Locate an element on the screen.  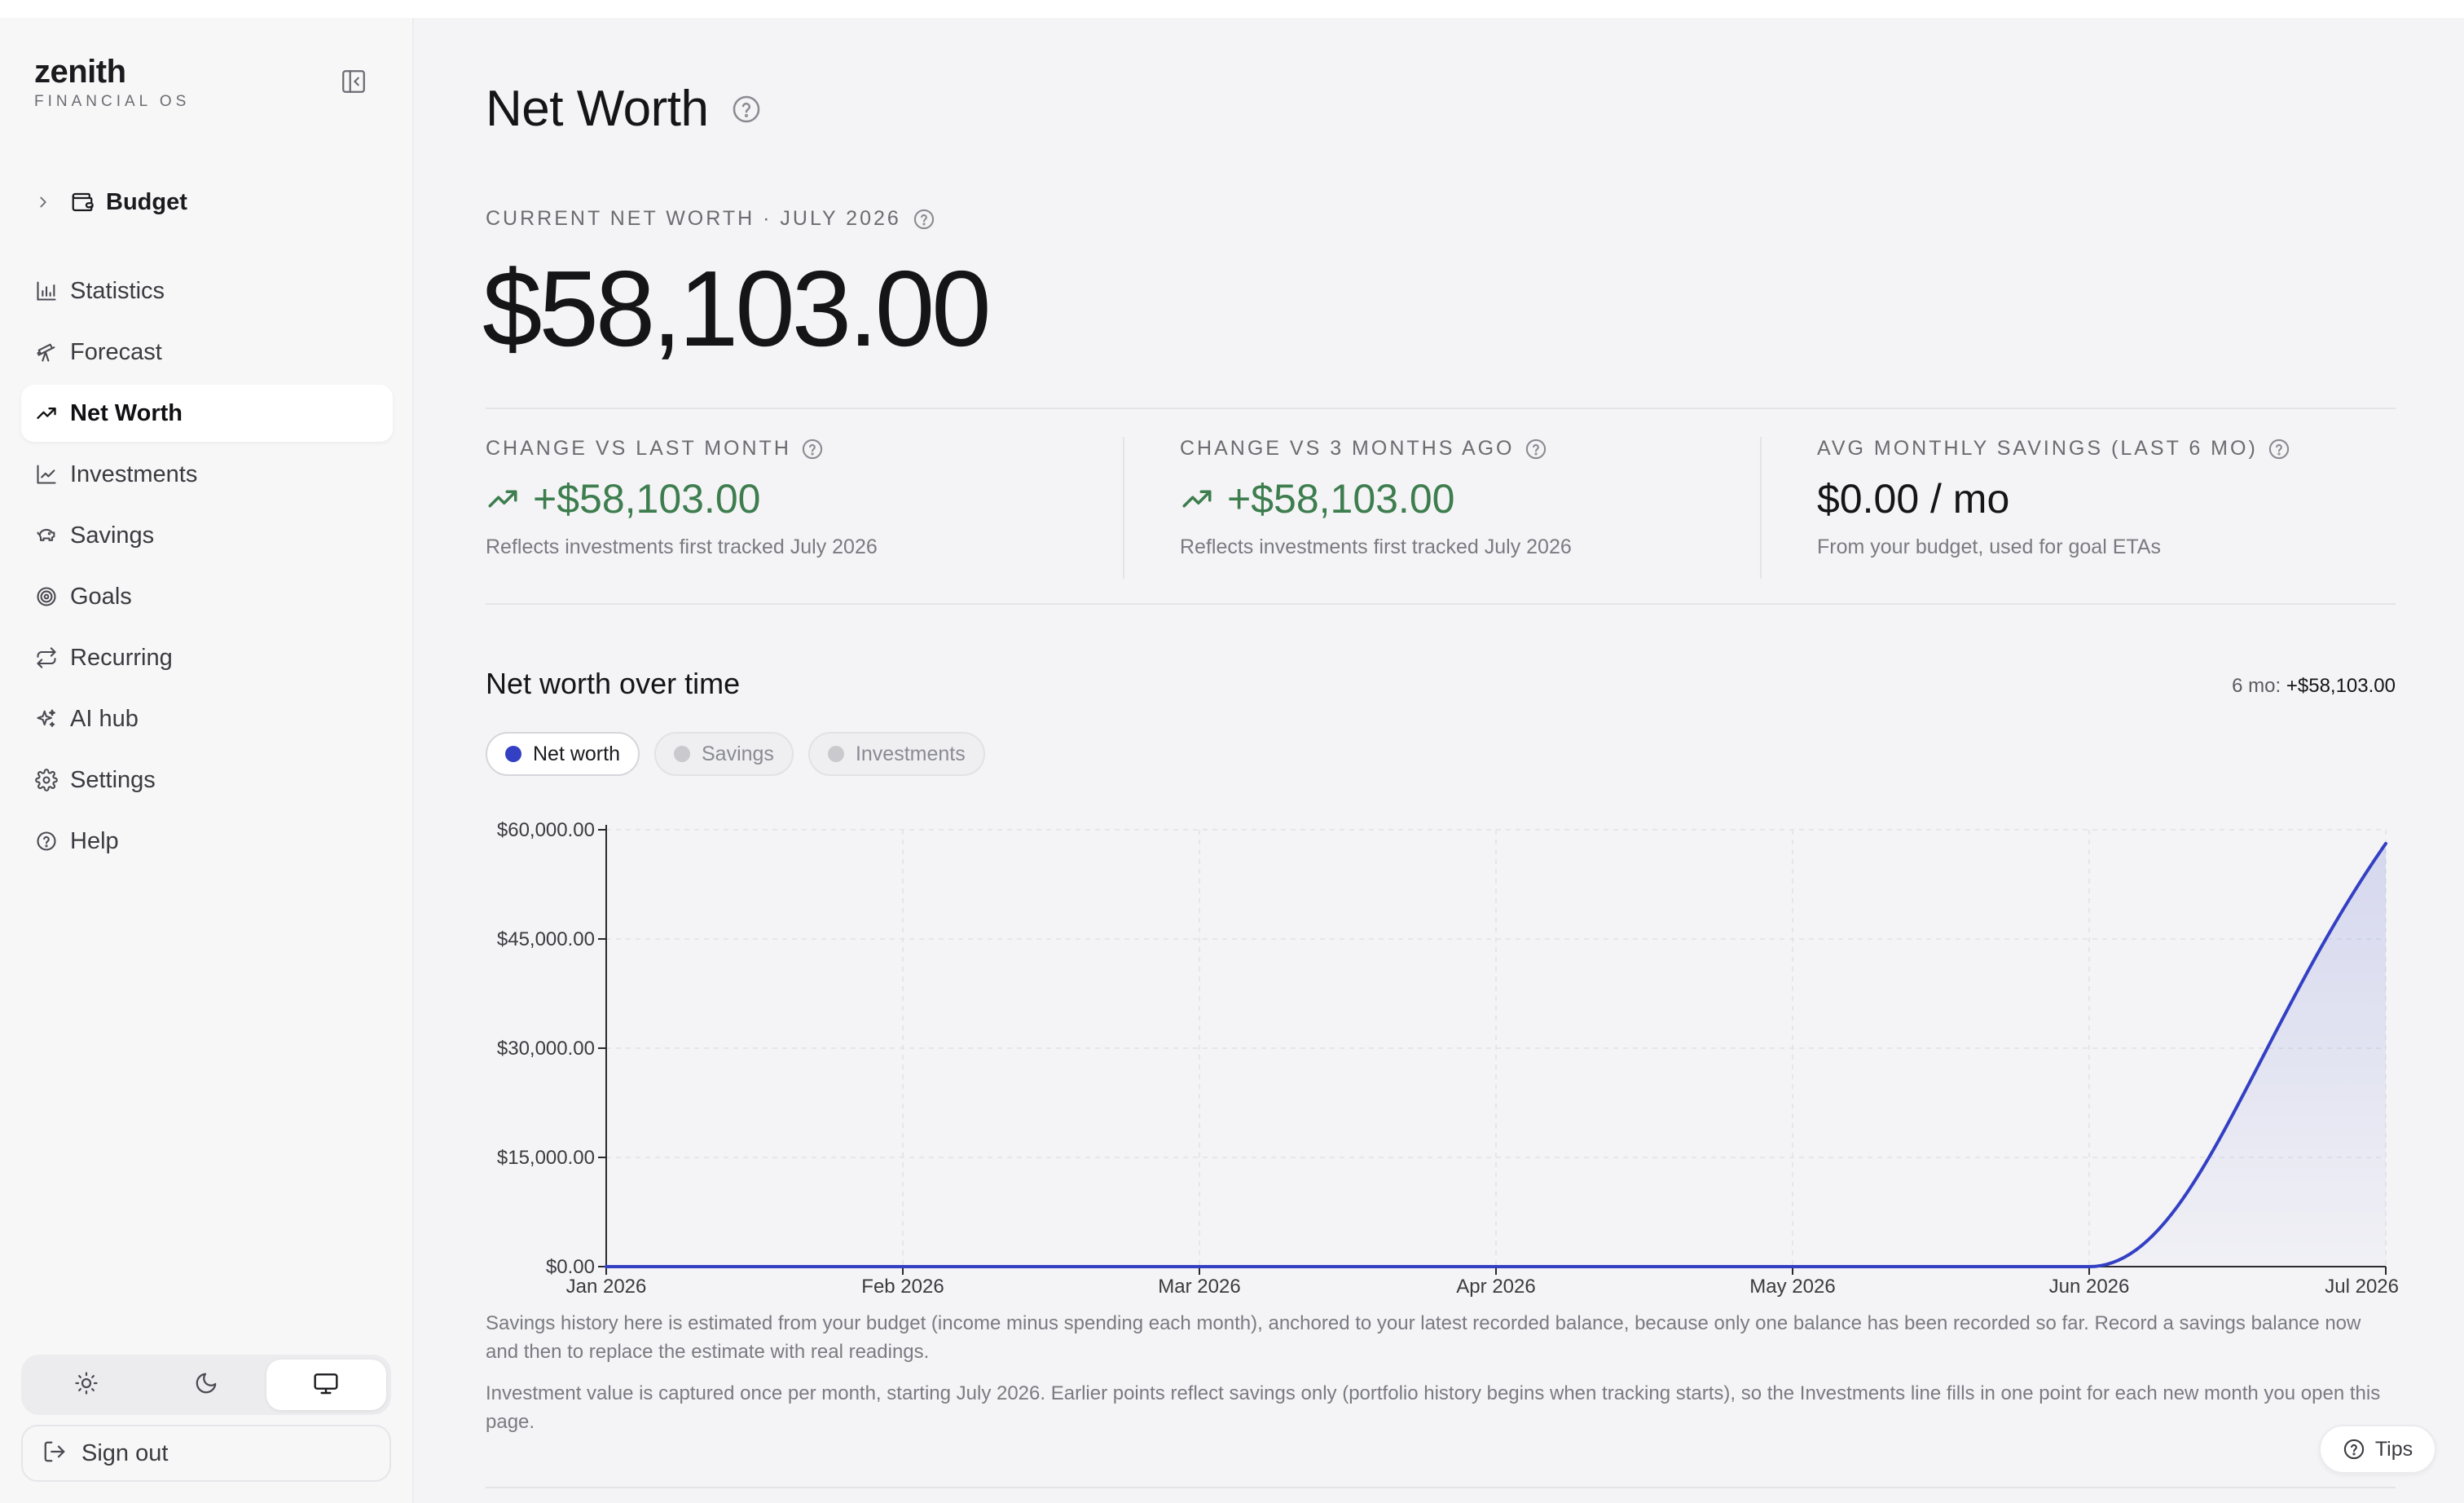
log-out-icon is located at coordinates (54, 1453).